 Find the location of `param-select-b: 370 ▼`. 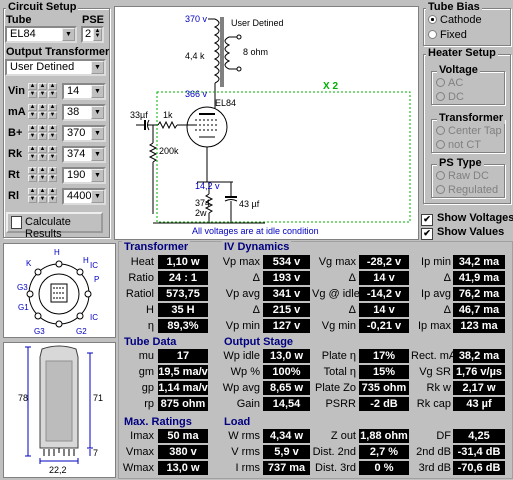

param-select-b: 370 ▼ is located at coordinates (84, 133).